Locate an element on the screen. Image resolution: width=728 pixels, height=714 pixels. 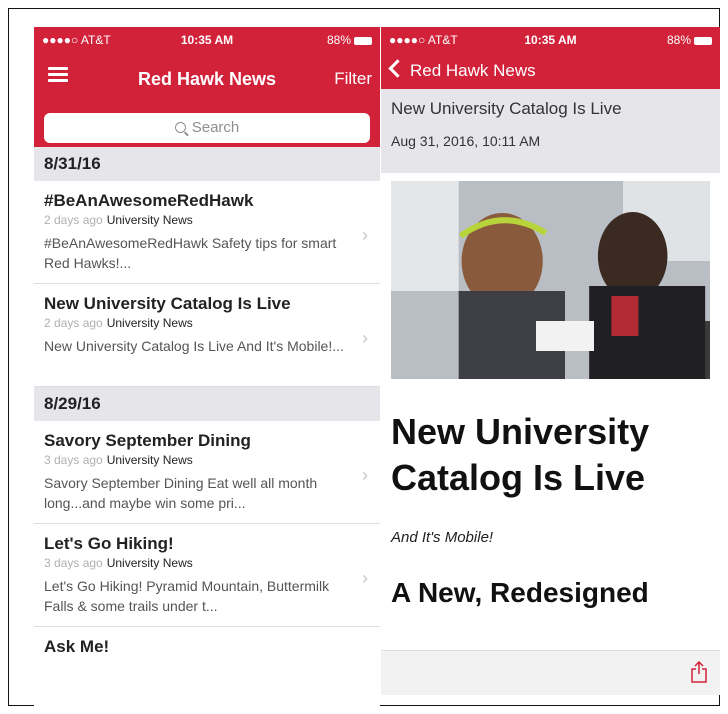
search-placeholder: Search is located at coordinates (215, 127).